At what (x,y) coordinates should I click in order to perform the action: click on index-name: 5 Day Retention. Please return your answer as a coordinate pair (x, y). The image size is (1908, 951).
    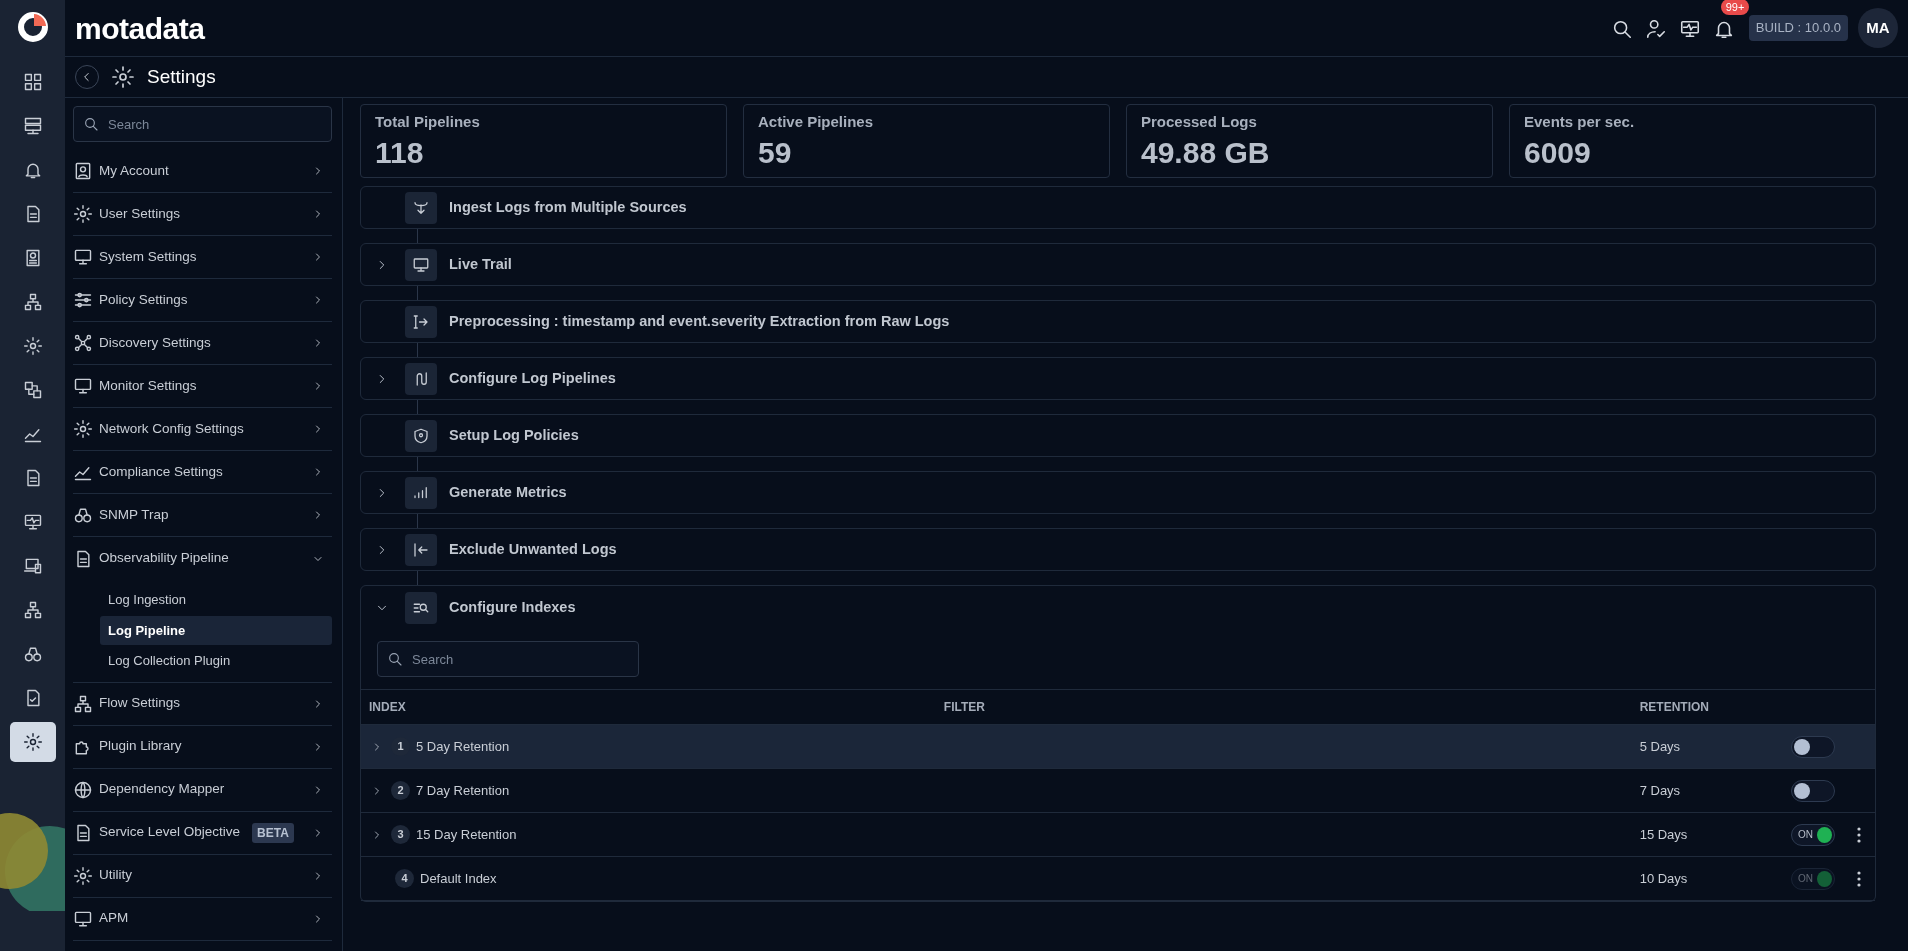
    Looking at the image, I should click on (463, 746).